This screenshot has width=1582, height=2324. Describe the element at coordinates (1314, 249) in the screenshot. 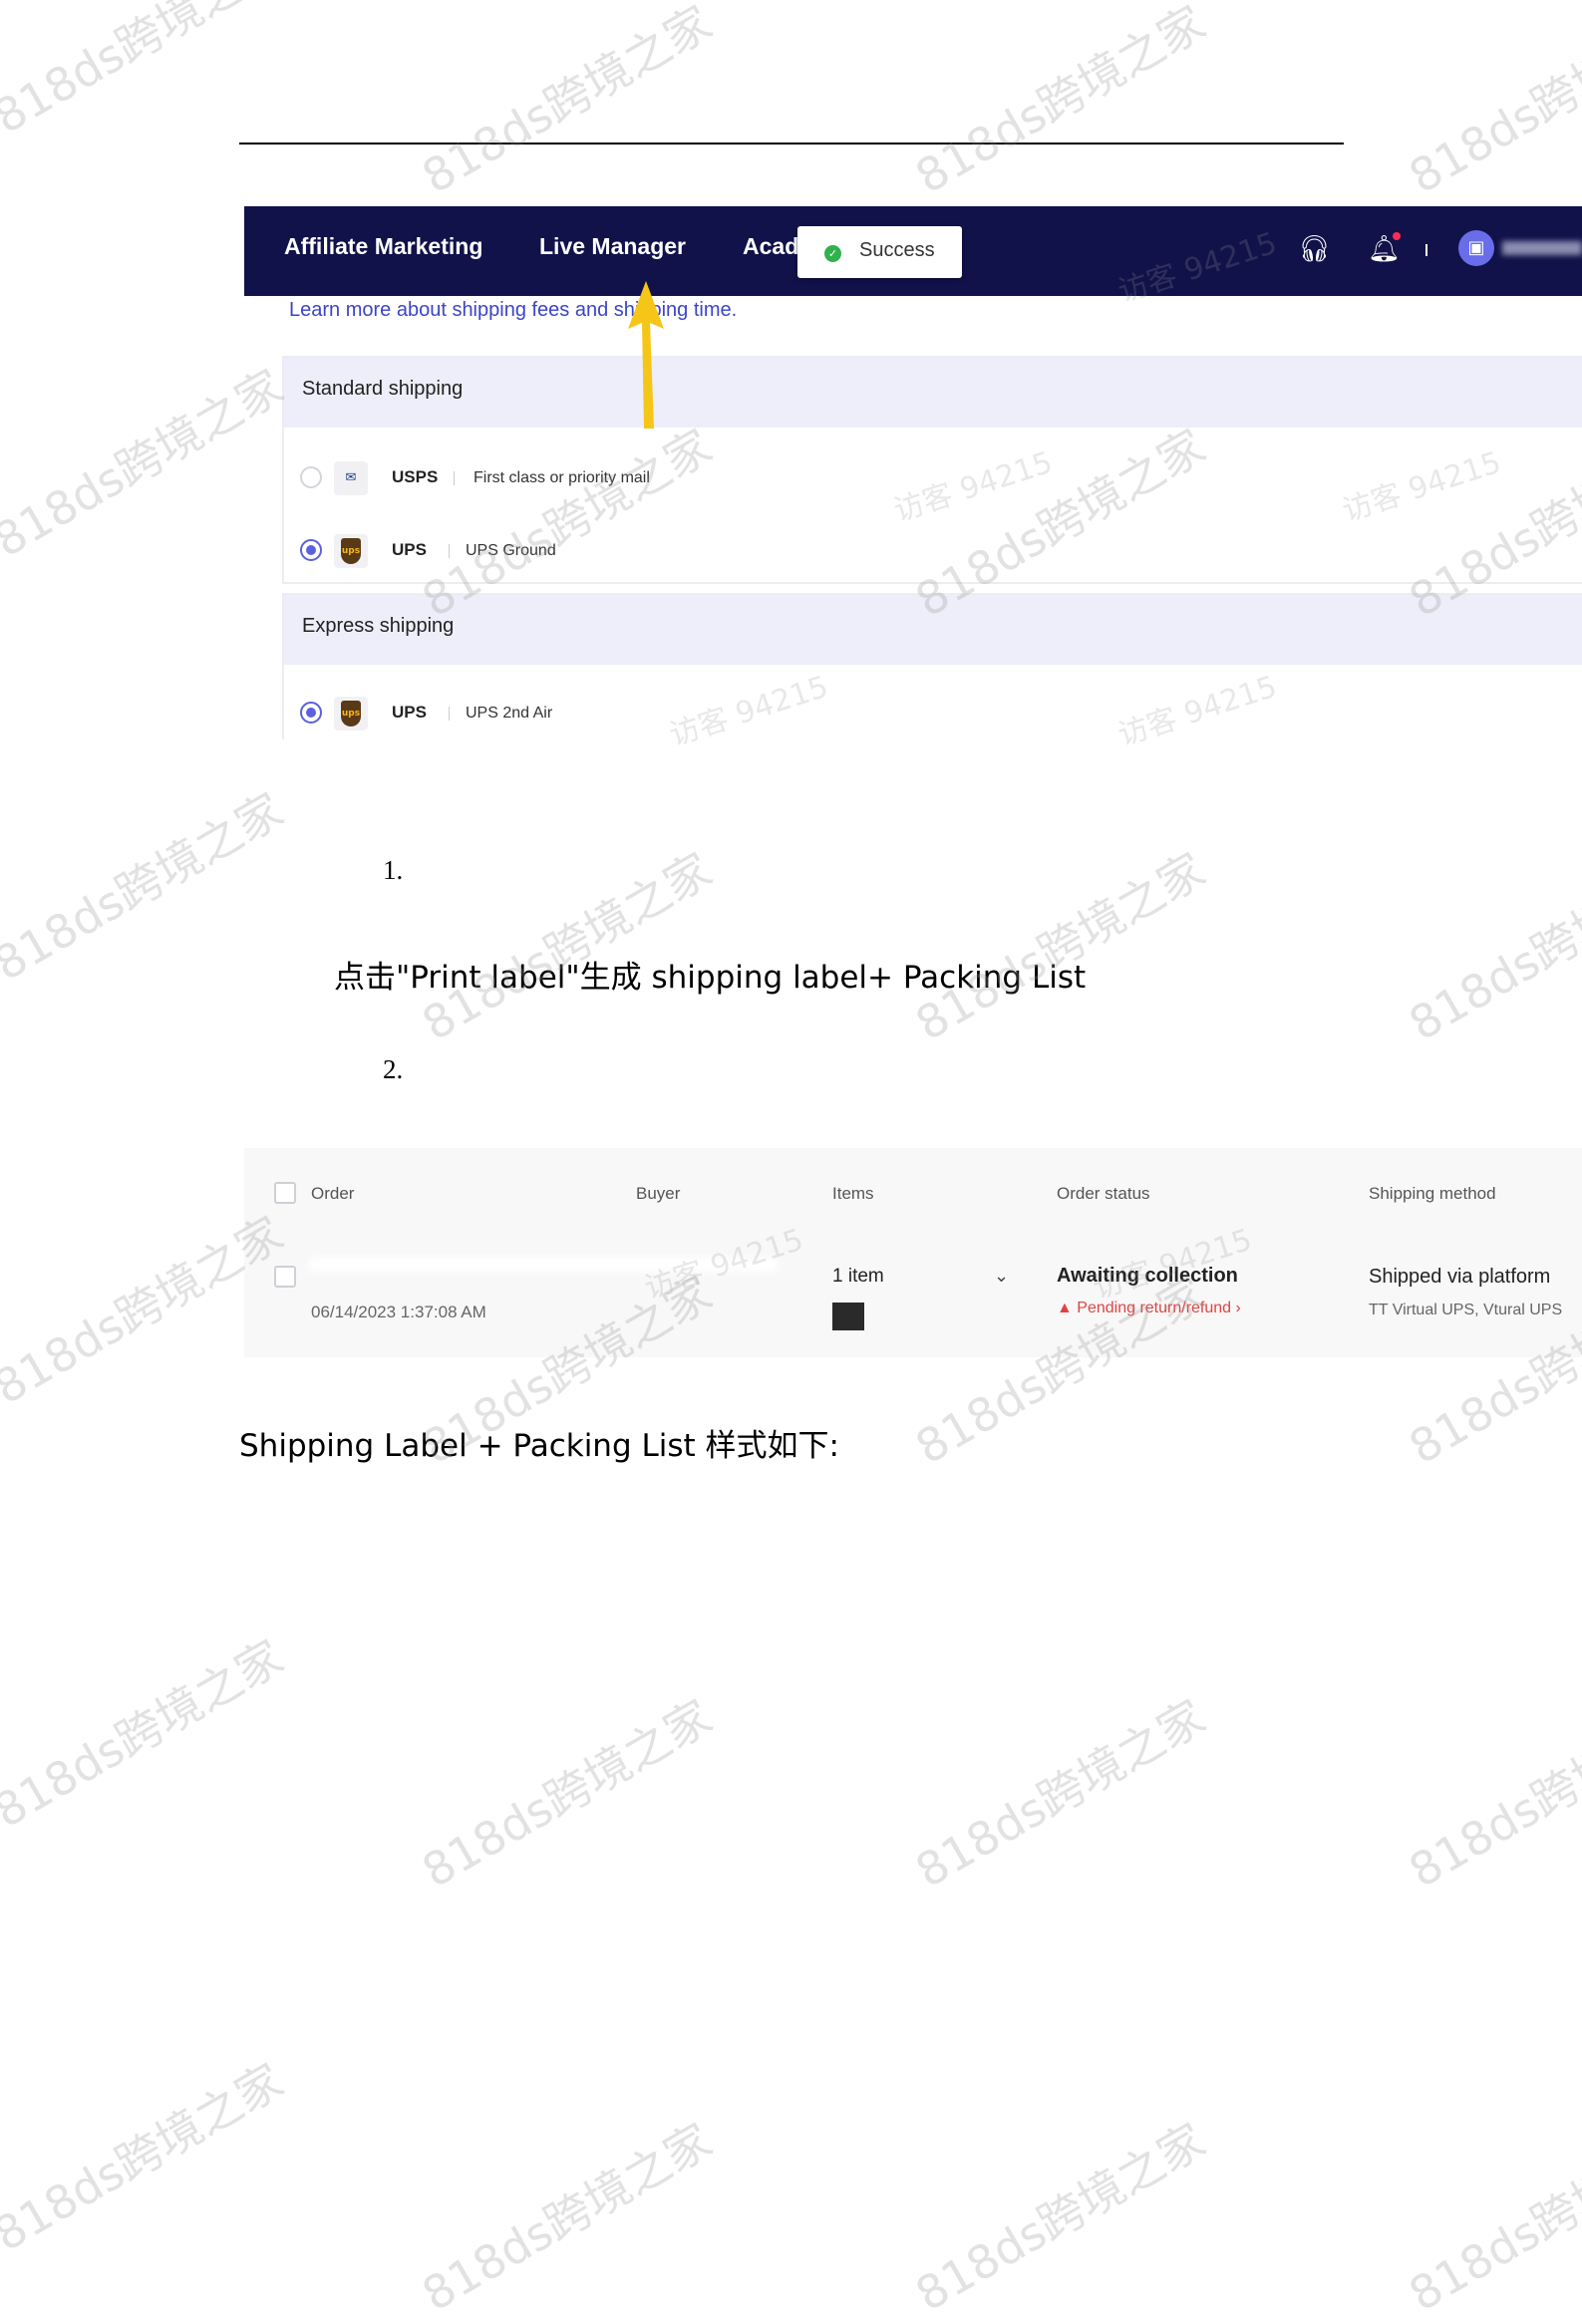

I see `headset-icon: 🎧︎` at that location.